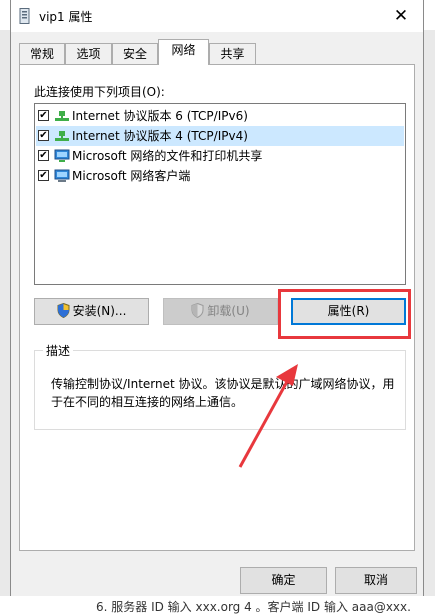  I want to click on list-item-label: Internet 协议版本 4 (TCP/IPv4), so click(160, 136).